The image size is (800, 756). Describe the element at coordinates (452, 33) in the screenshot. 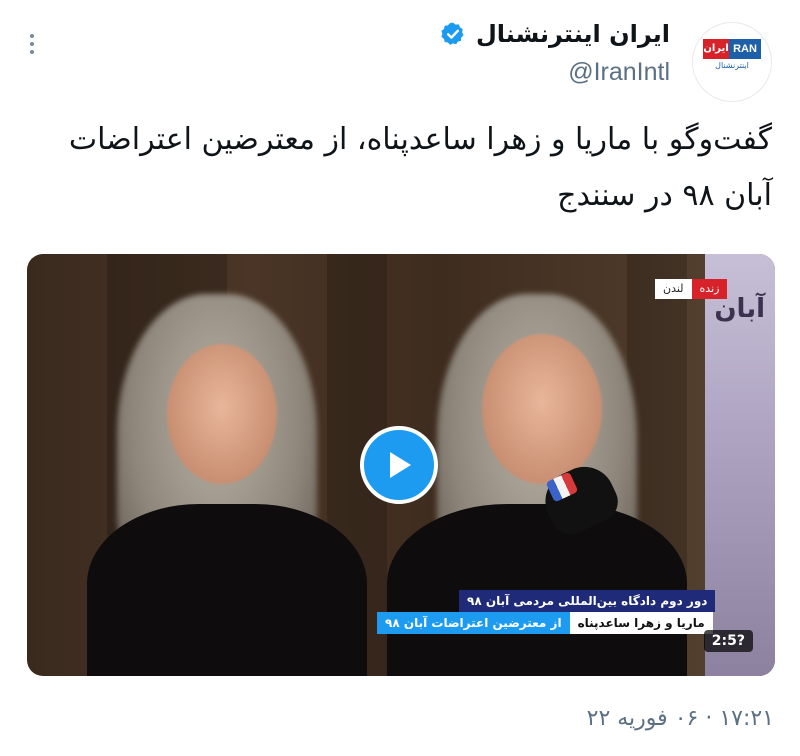

I see `verified-badge-icon` at that location.